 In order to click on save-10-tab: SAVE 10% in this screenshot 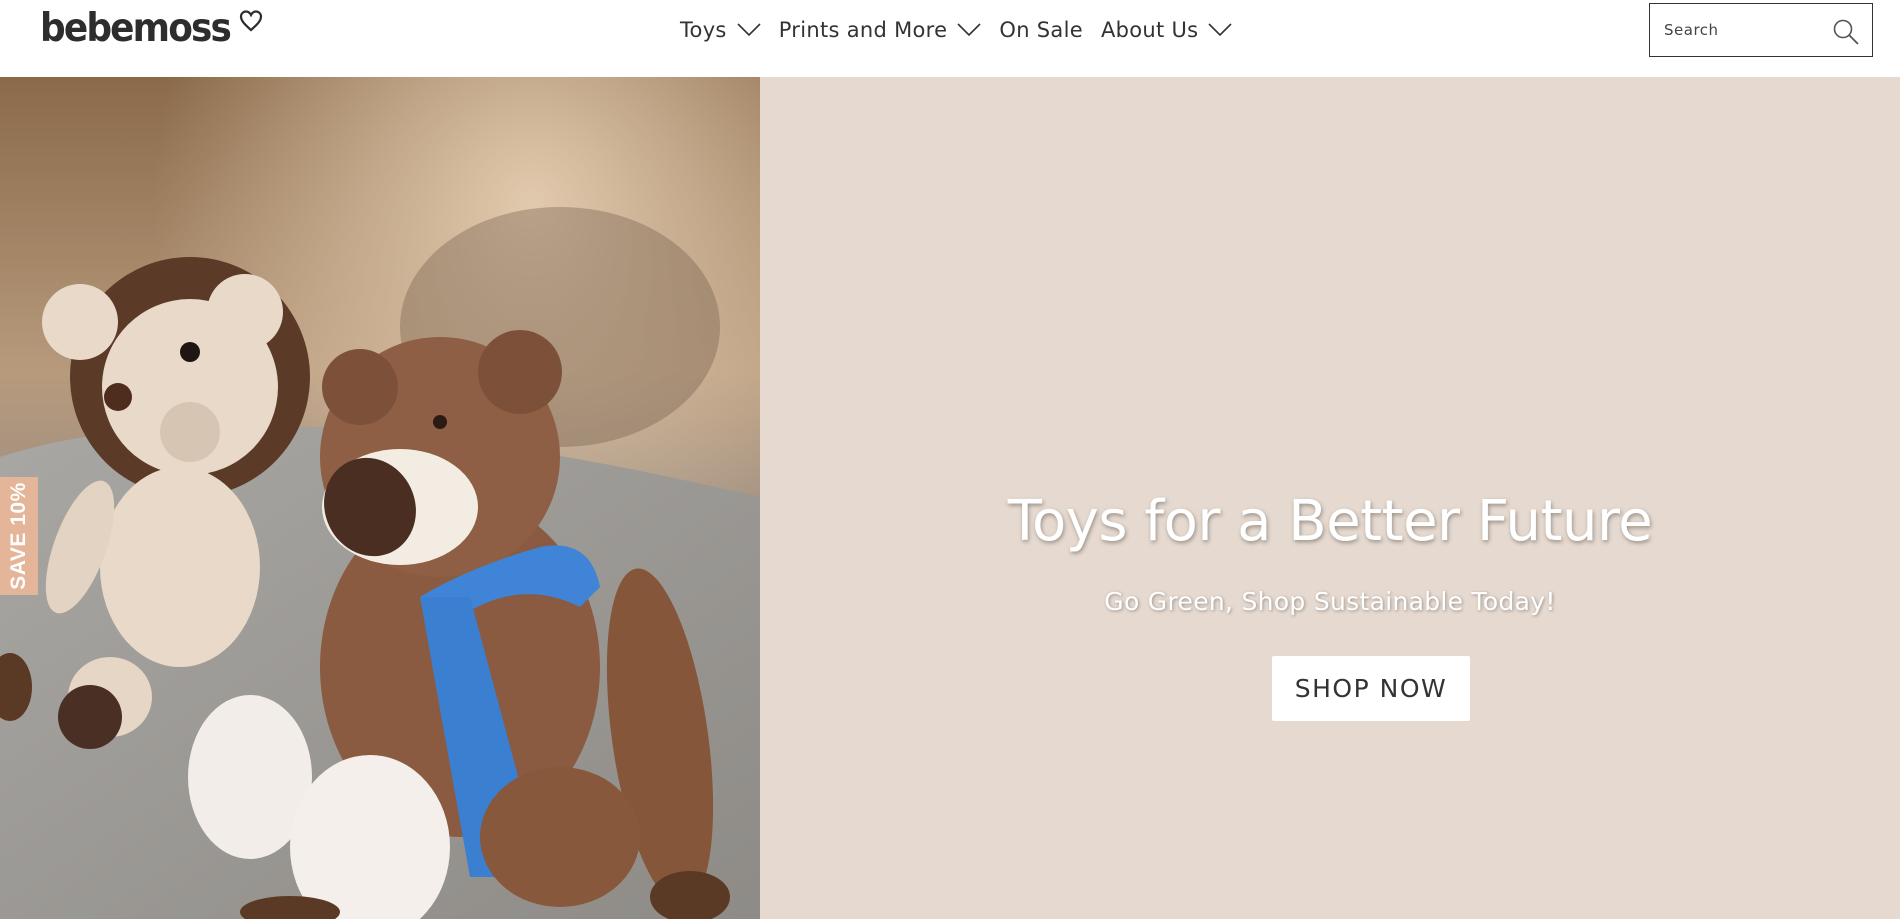, I will do `click(19, 536)`.